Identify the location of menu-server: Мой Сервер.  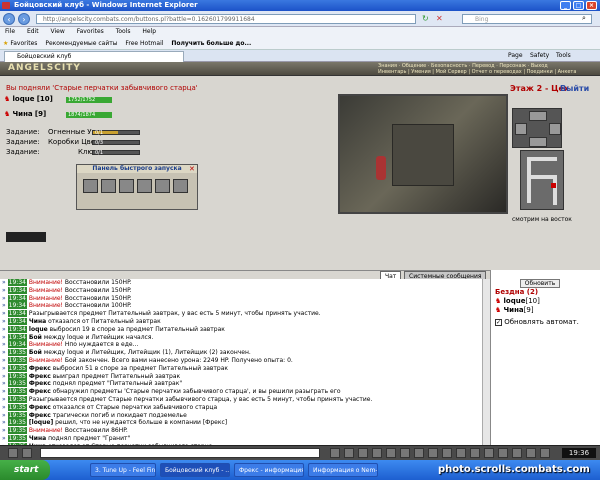
(451, 72).